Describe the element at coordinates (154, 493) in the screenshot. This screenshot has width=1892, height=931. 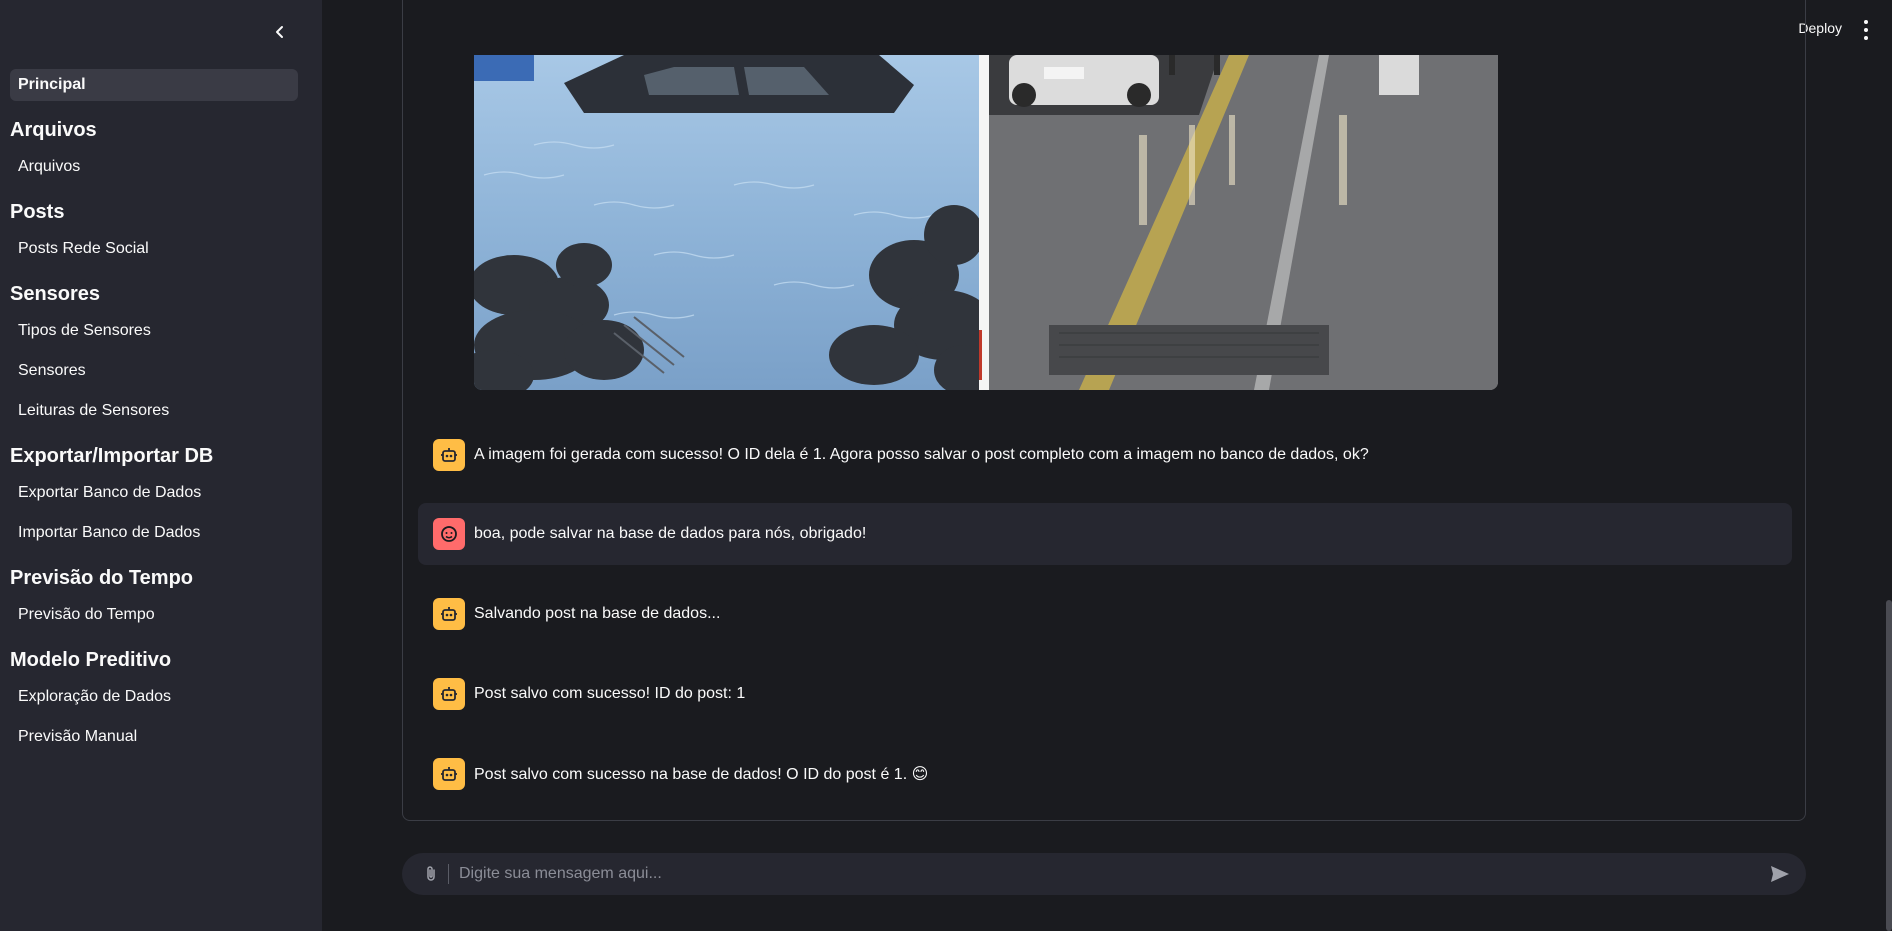
I see `sidebar-item-exportar-banco: Exportar Banco de Dados` at that location.